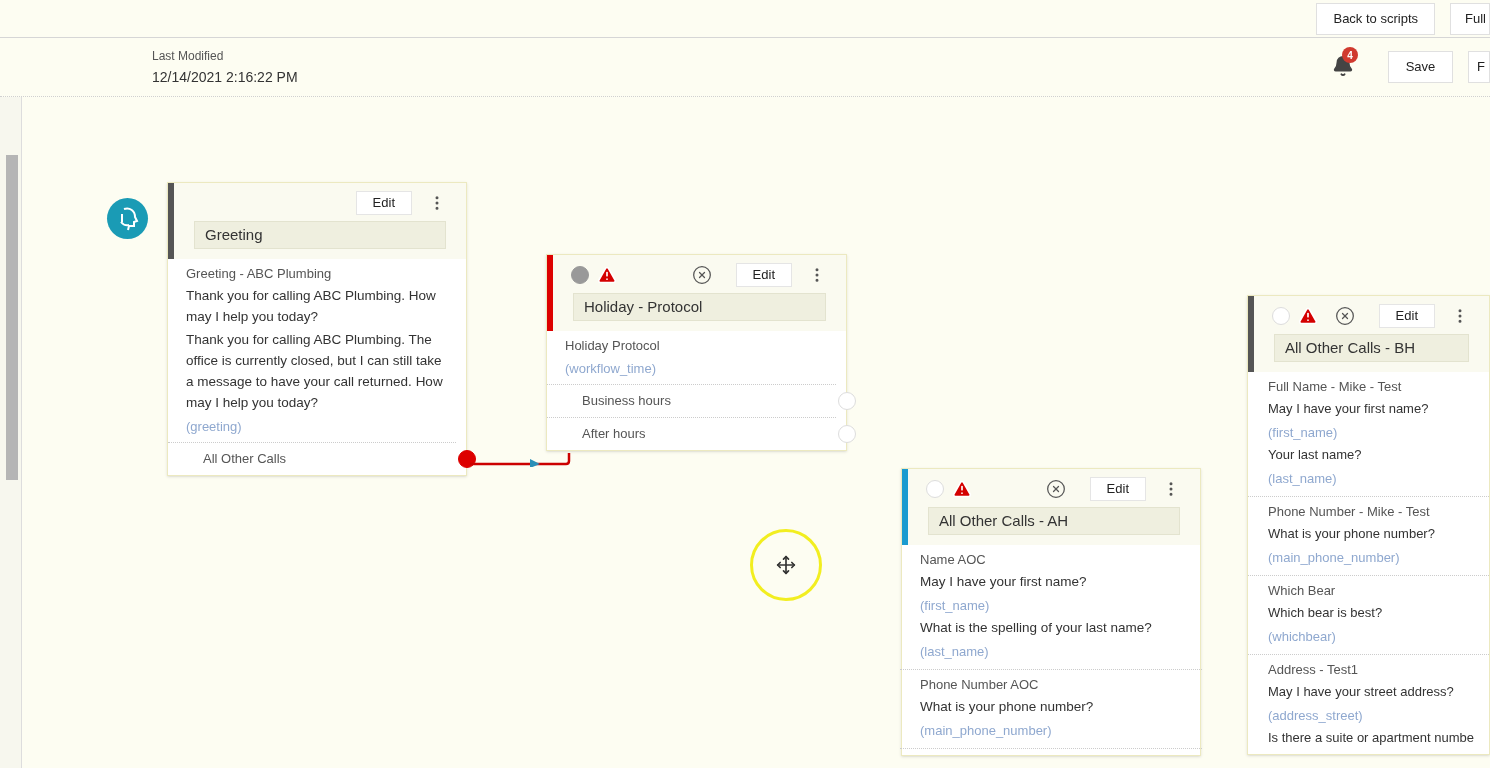 This screenshot has height=768, width=1490. Describe the element at coordinates (311, 306) in the screenshot. I see `prompt-text: Thank you for calling ABC Plumbing. How may I help you today?` at that location.